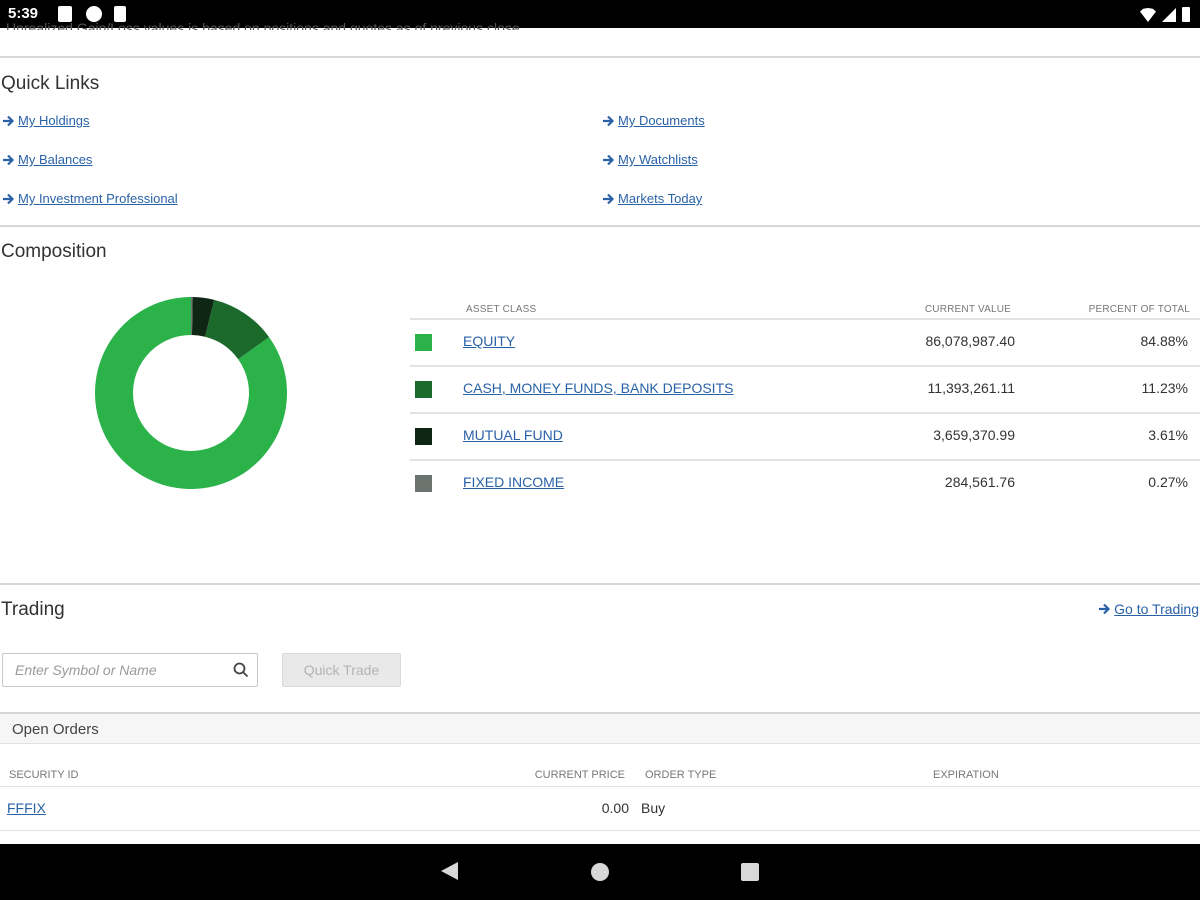  Describe the element at coordinates (681, 775) in the screenshot. I see `header-order-type: ORDER TYPE` at that location.